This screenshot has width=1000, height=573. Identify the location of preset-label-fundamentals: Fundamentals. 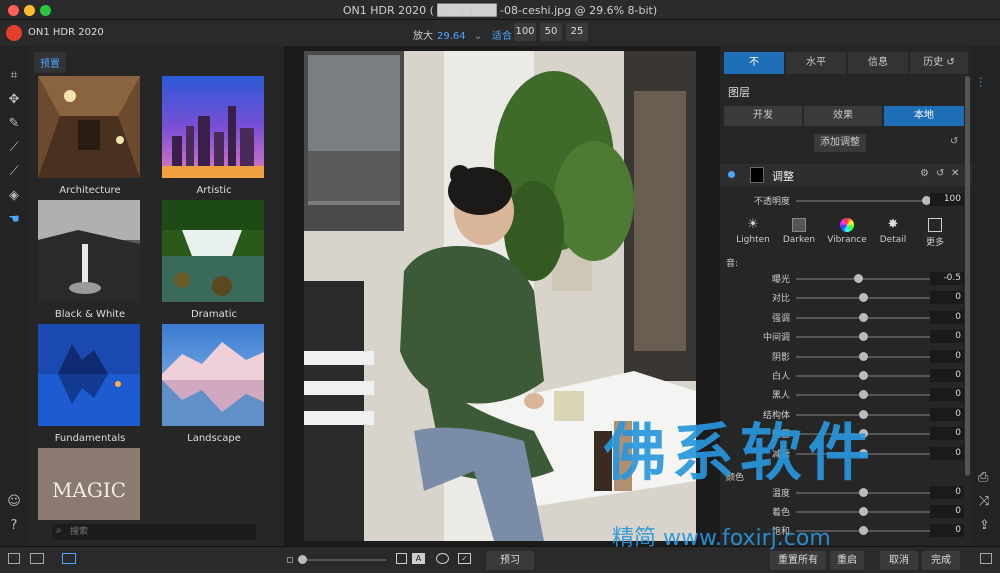
(90, 438).